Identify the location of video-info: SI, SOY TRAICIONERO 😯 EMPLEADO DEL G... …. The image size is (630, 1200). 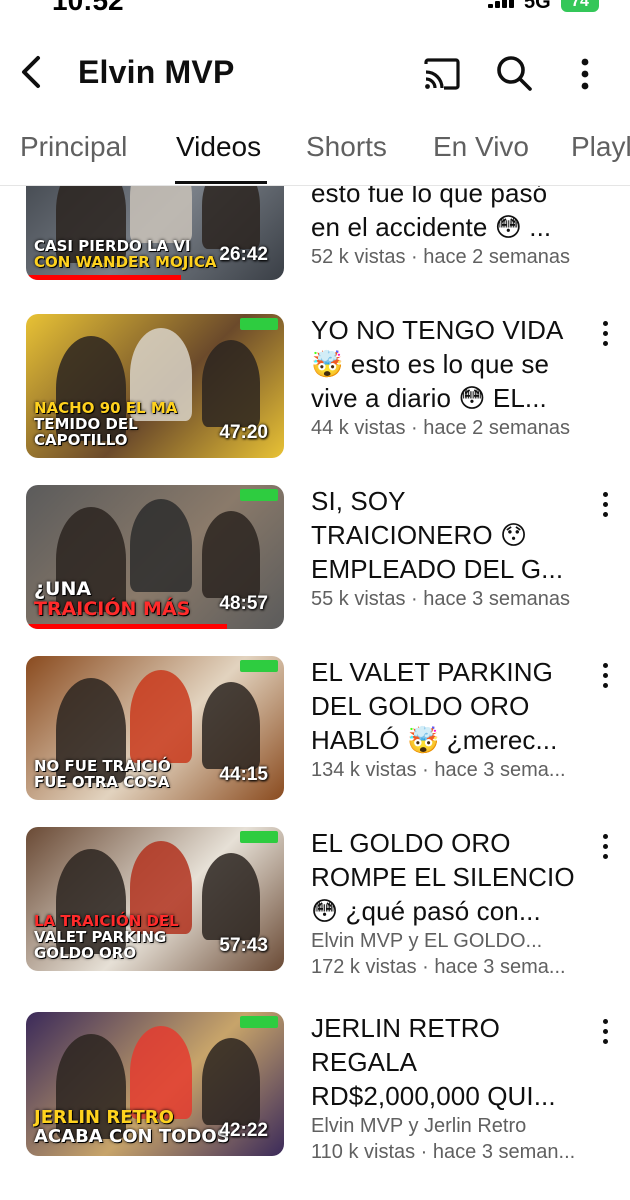
(456, 548).